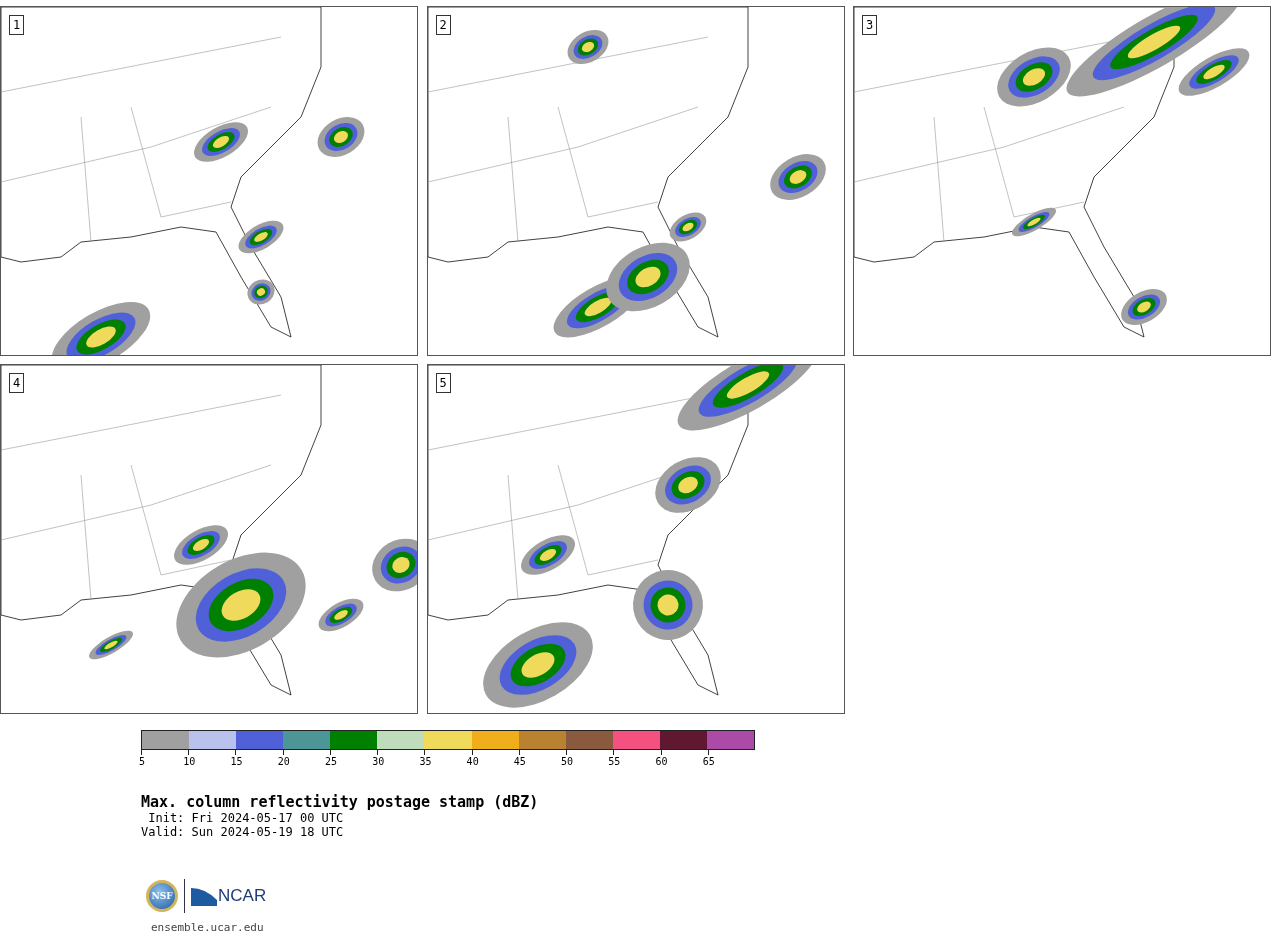 This screenshot has height=936, width=1280. I want to click on tick-label: 20, so click(283, 761).